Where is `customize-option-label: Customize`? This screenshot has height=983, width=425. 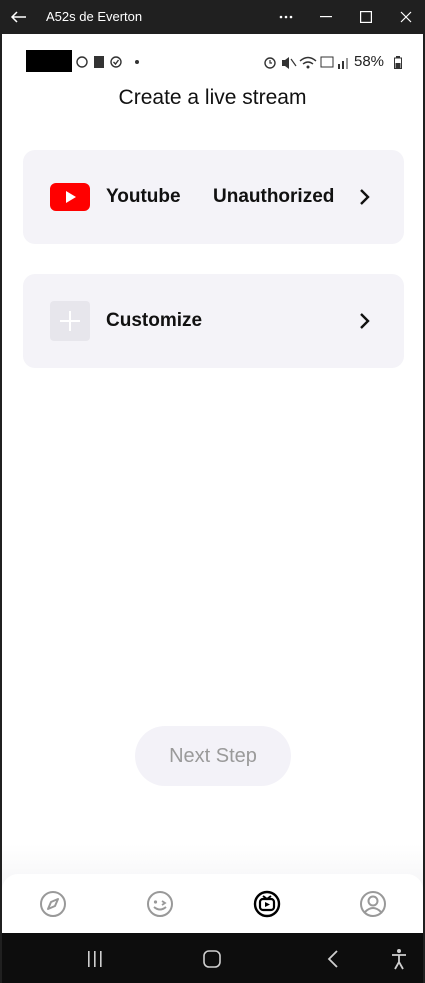
customize-option-label: Customize is located at coordinates (154, 320).